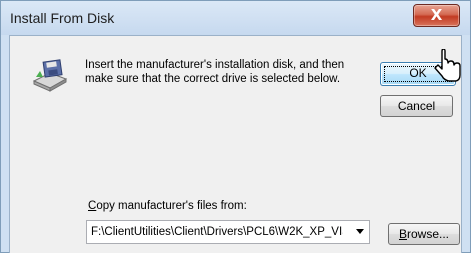 The height and width of the screenshot is (253, 471). Describe the element at coordinates (50, 75) in the screenshot. I see `disk-drive-icon` at that location.